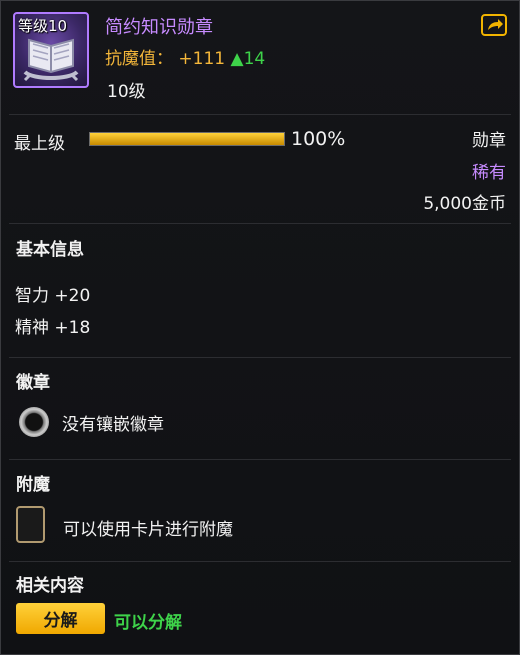 The height and width of the screenshot is (655, 520). I want to click on share-icon, so click(494, 25).